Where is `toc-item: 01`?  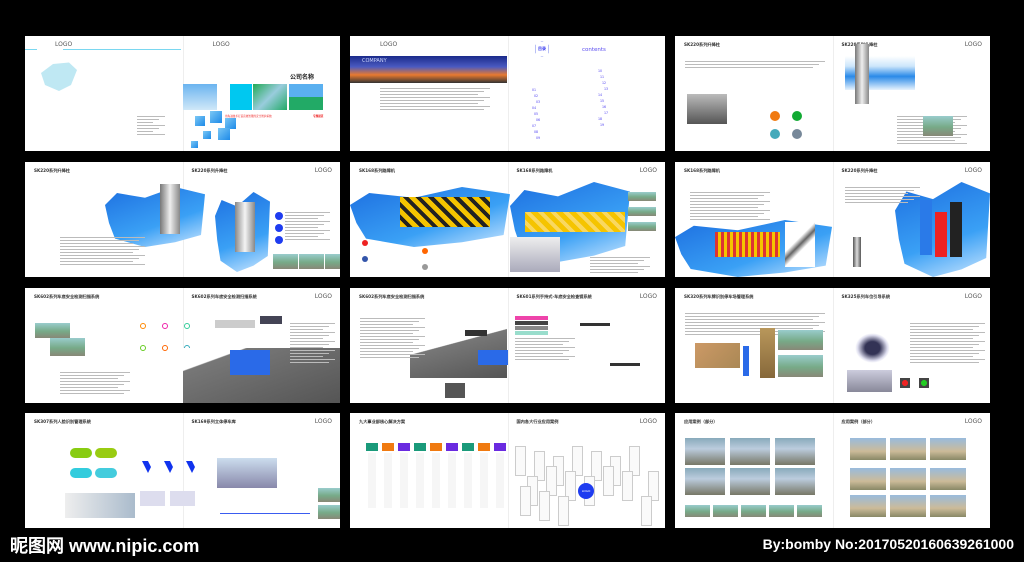 toc-item: 01 is located at coordinates (534, 90).